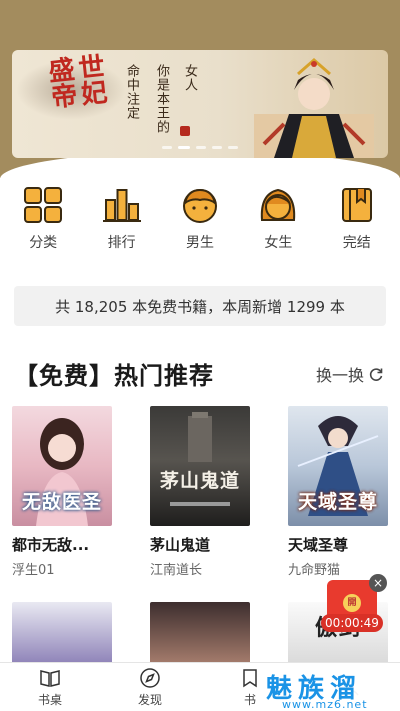 The height and width of the screenshot is (711, 400). Describe the element at coordinates (318, 545) in the screenshot. I see `book-title: 天域圣尊` at that location.